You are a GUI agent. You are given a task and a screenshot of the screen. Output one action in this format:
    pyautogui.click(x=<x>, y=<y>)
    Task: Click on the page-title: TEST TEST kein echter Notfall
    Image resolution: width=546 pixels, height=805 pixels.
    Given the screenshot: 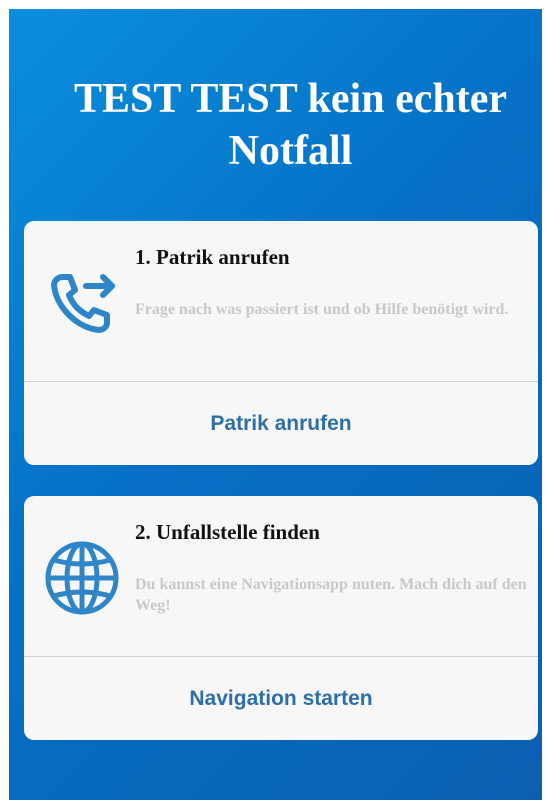 What is the action you would take?
    pyautogui.click(x=290, y=125)
    